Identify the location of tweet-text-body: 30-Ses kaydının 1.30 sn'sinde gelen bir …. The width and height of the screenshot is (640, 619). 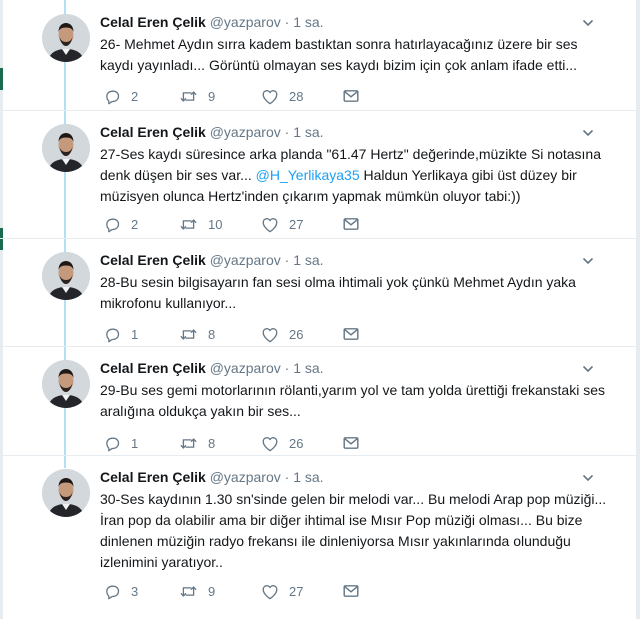
(353, 530).